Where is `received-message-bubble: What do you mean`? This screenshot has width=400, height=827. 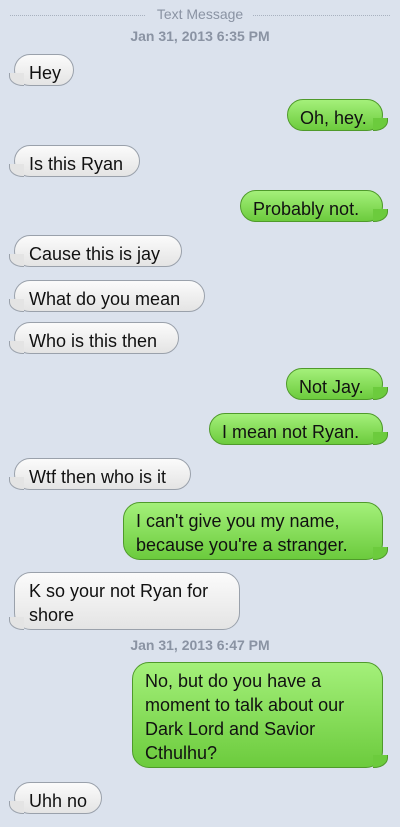
received-message-bubble: What do you mean is located at coordinates (107, 296).